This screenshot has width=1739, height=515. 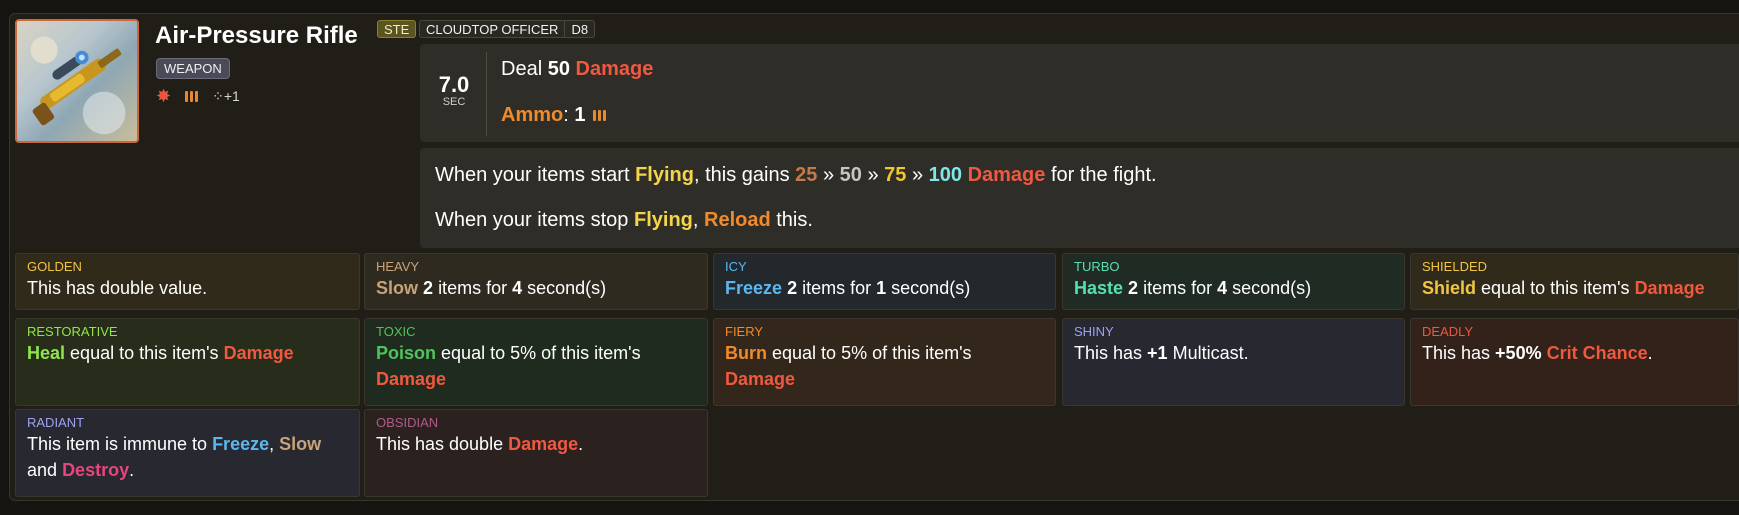 What do you see at coordinates (117, 444) in the screenshot?
I see `text: This item is immune to` at bounding box center [117, 444].